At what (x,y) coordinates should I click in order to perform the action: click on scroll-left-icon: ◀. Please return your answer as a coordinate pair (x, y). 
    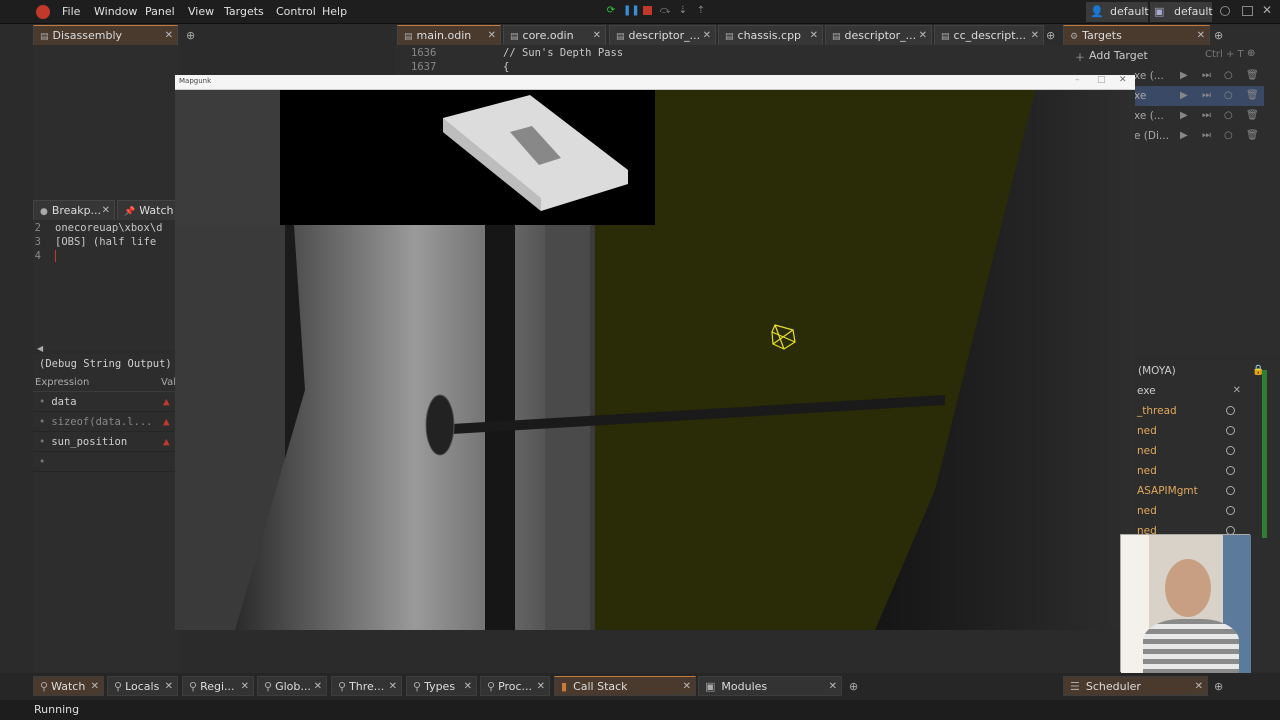
    Looking at the image, I should click on (40, 348).